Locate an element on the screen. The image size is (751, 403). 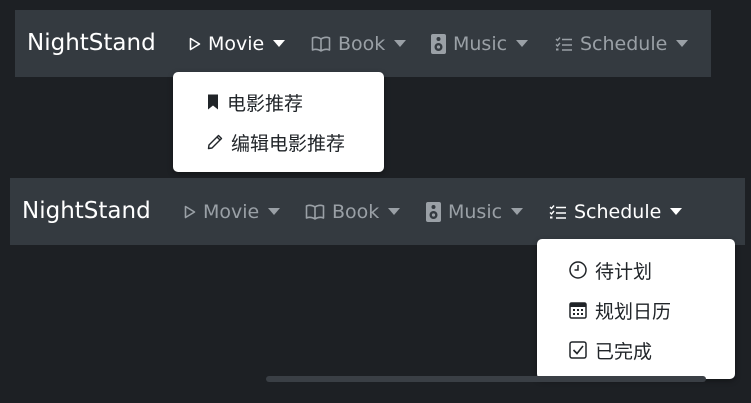
schedule-dropdown-menu: 待计划 规划日历 已完成 is located at coordinates (636, 309).